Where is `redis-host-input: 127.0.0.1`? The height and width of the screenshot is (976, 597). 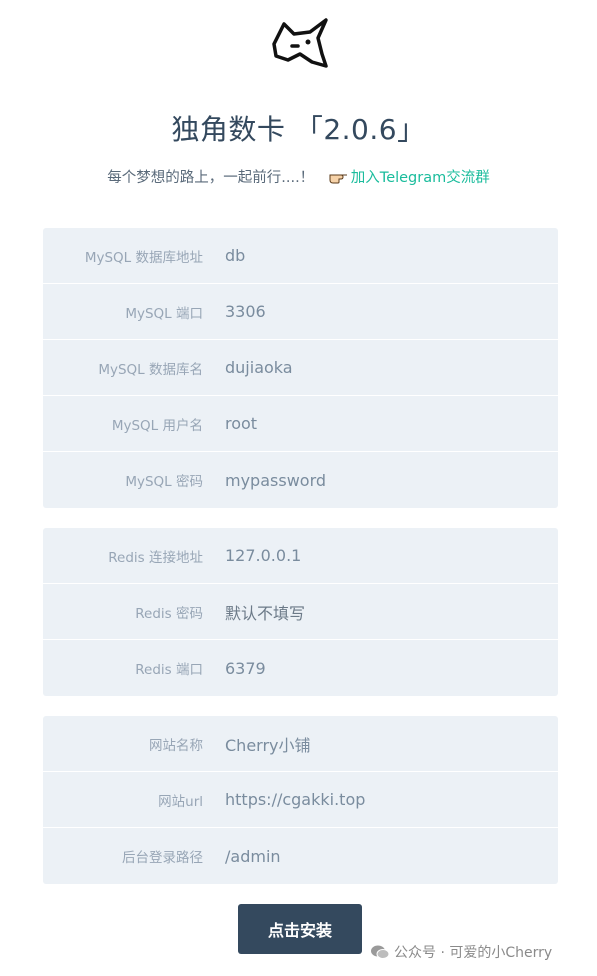 redis-host-input: 127.0.0.1 is located at coordinates (263, 555).